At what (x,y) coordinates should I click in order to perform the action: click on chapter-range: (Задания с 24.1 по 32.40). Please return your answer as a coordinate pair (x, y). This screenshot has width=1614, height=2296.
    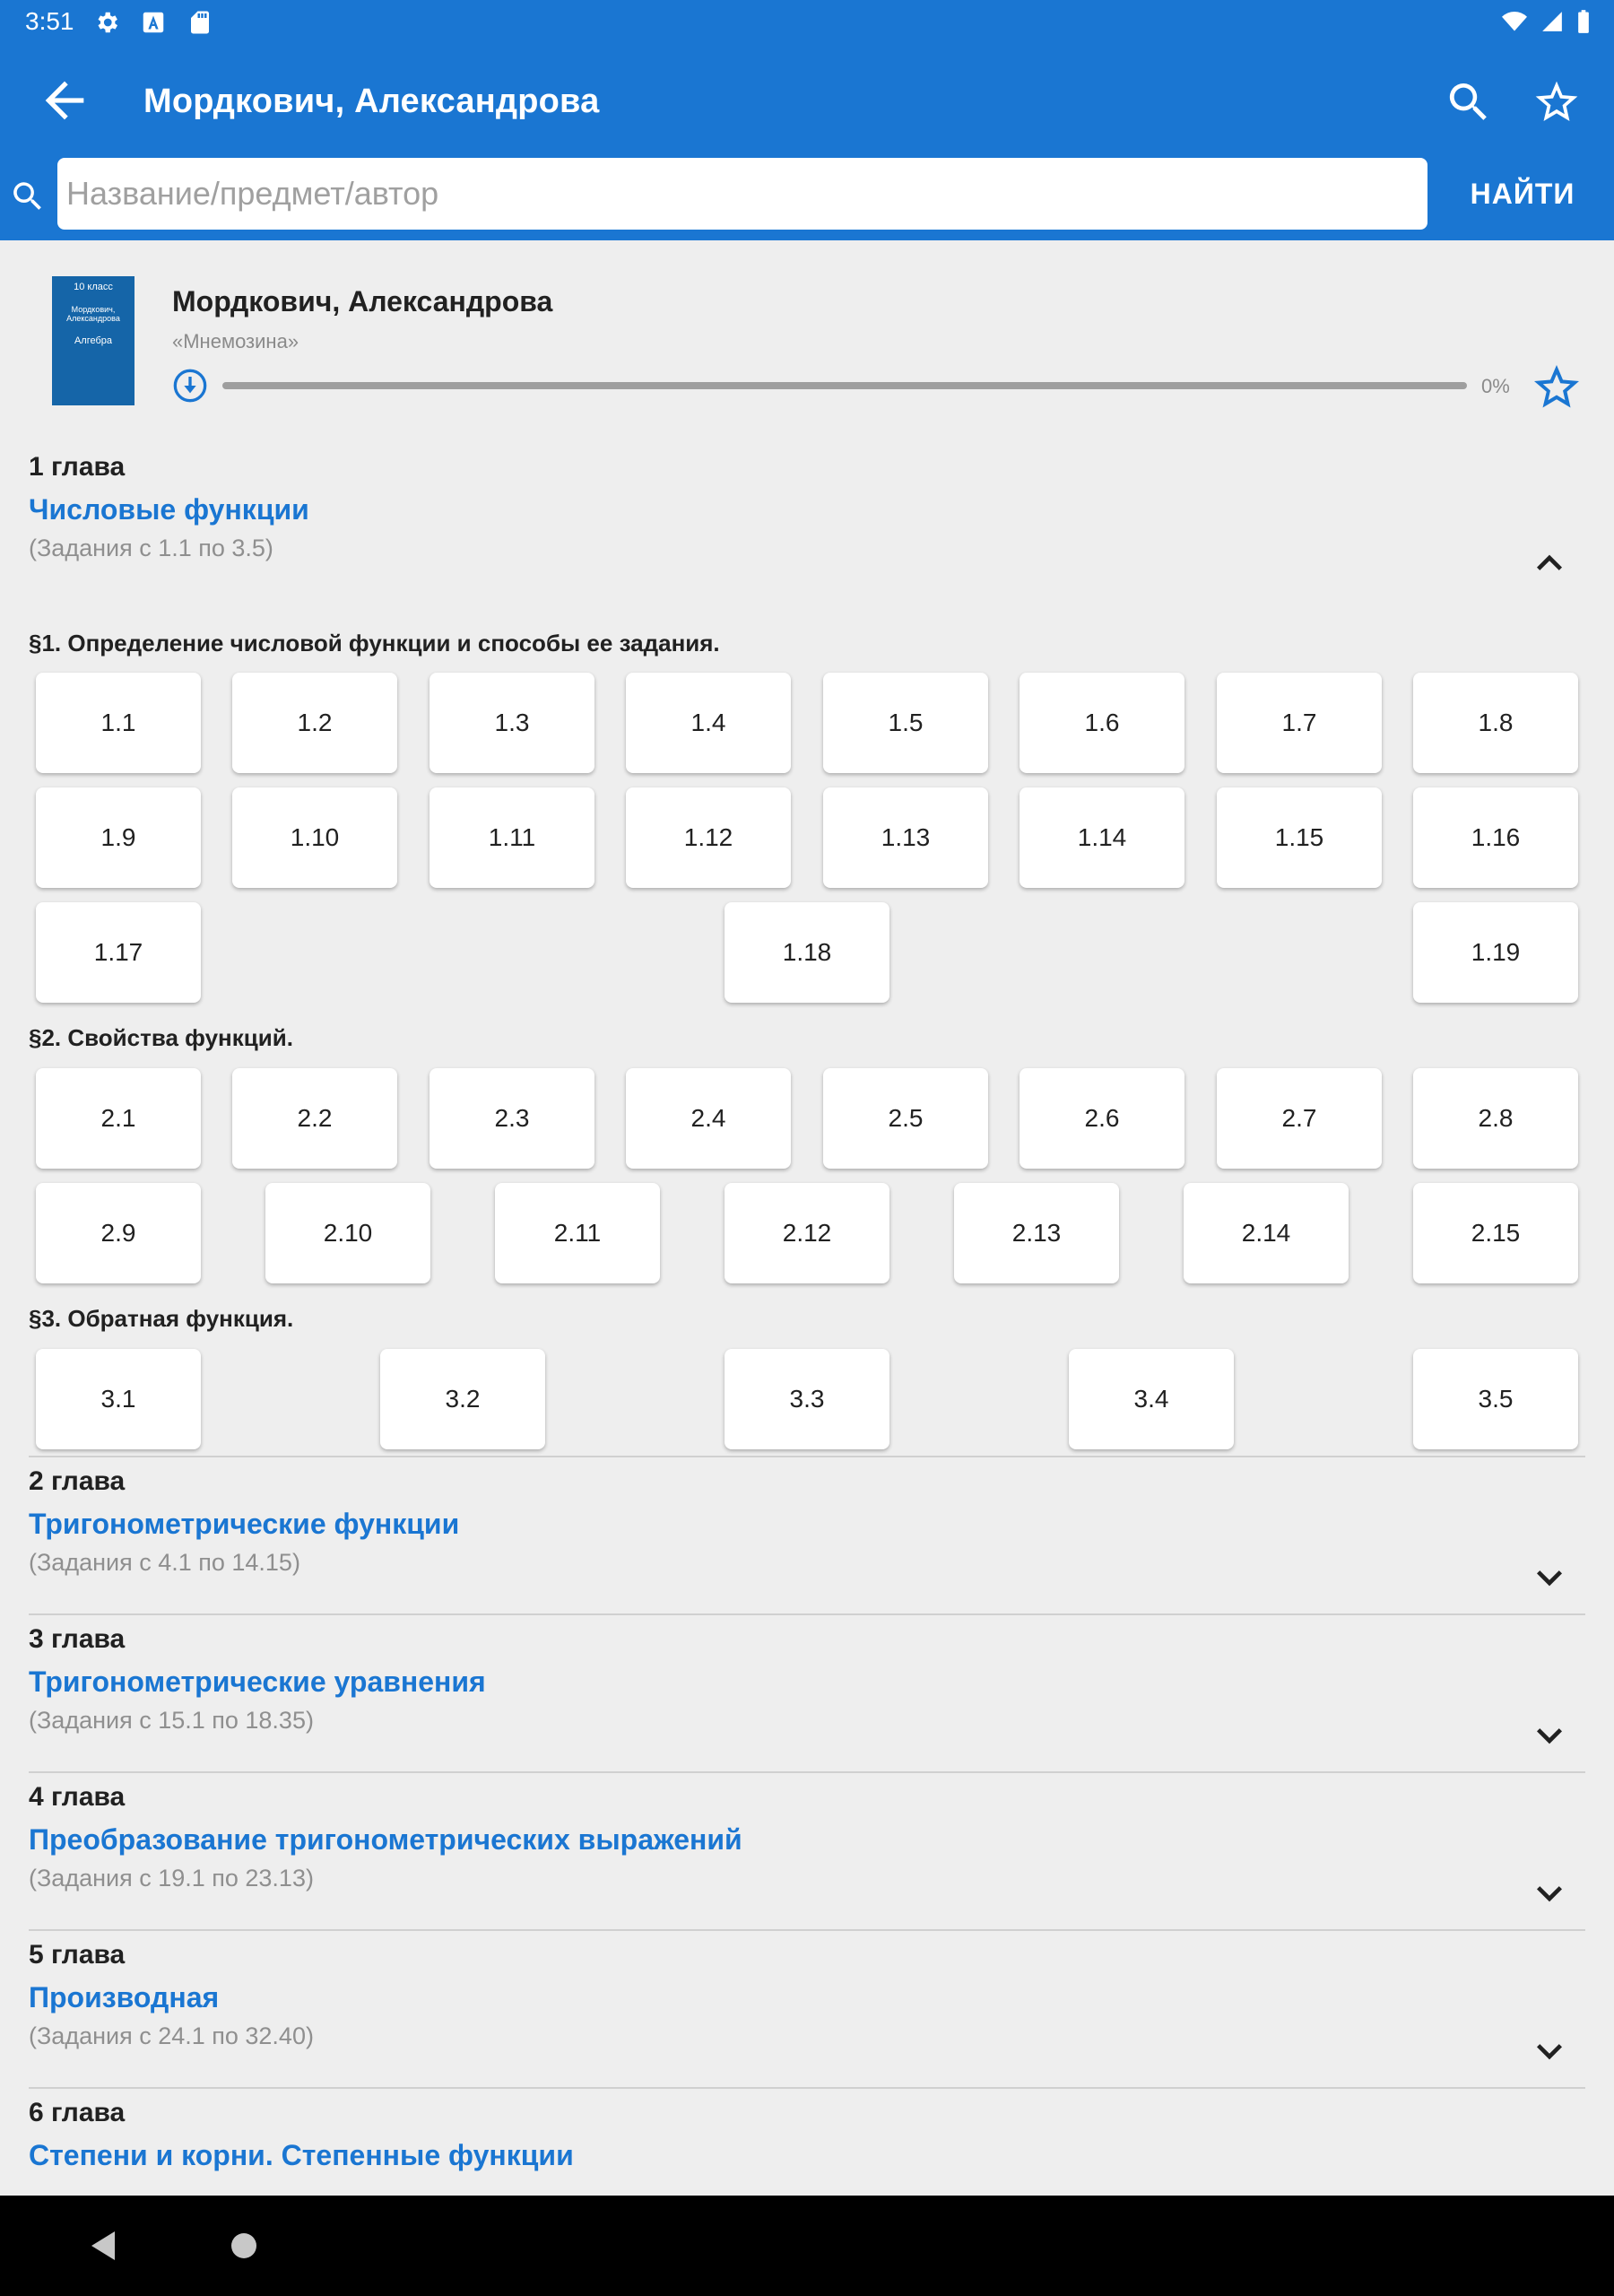
    Looking at the image, I should click on (171, 2035).